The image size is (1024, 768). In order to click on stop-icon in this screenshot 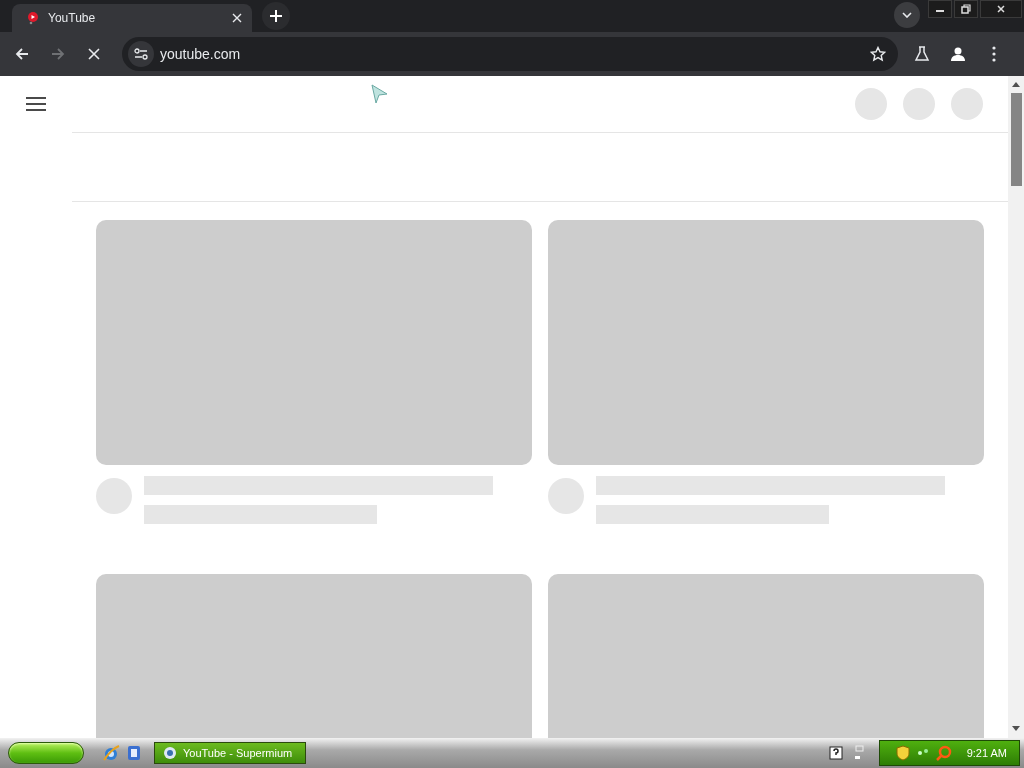, I will do `click(94, 54)`.